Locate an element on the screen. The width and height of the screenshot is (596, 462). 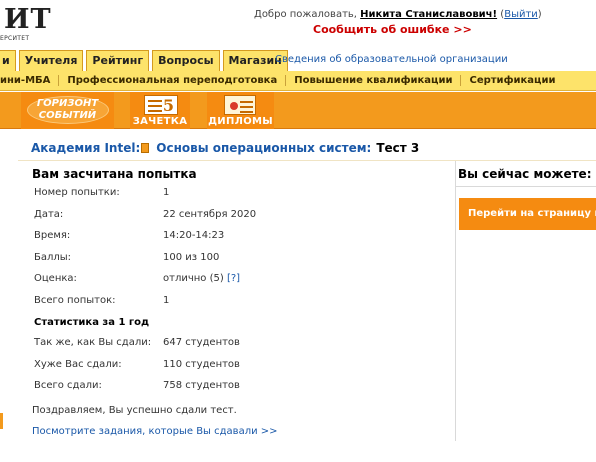
go-to-course-button: Перейти на страницу курса is located at coordinates (527, 214).